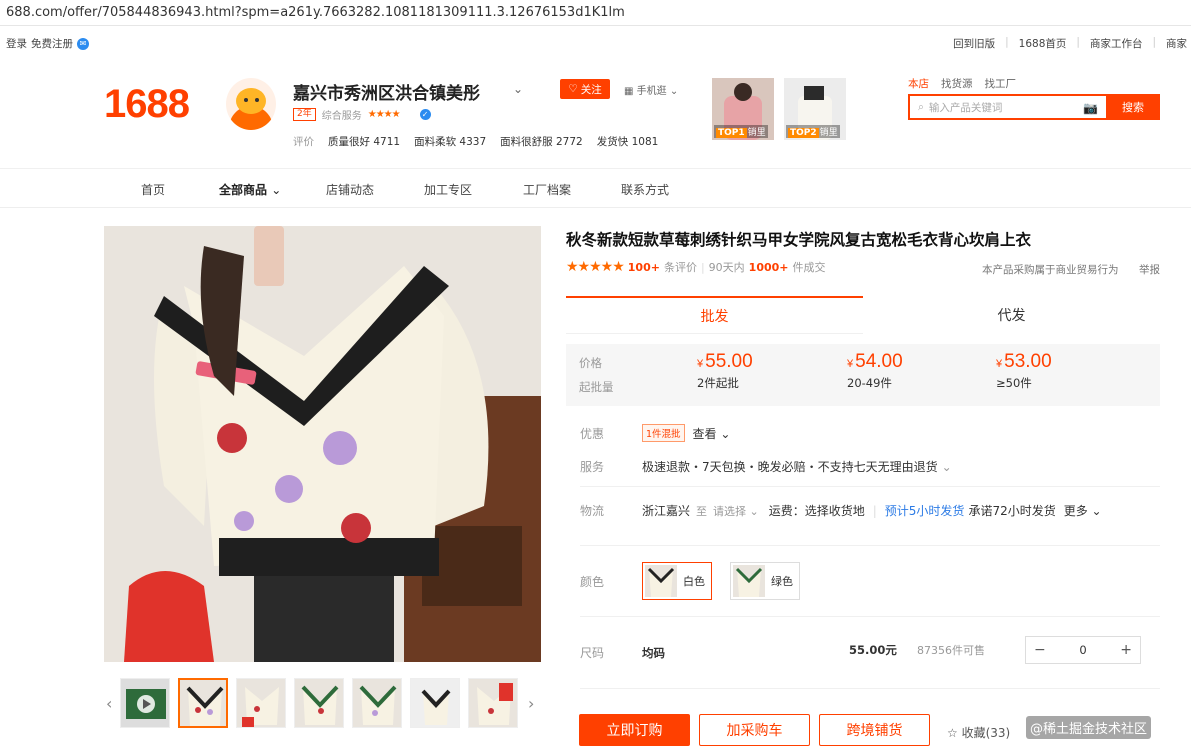  I want to click on size-row: 尺码 均码, so click(622, 653).